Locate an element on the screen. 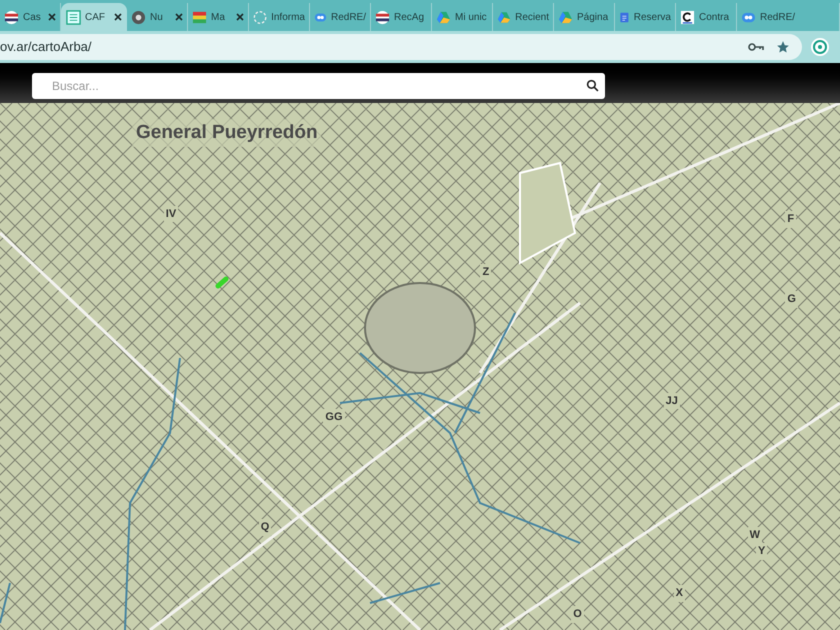 The image size is (840, 630). map-zone-label: X is located at coordinates (680, 593).